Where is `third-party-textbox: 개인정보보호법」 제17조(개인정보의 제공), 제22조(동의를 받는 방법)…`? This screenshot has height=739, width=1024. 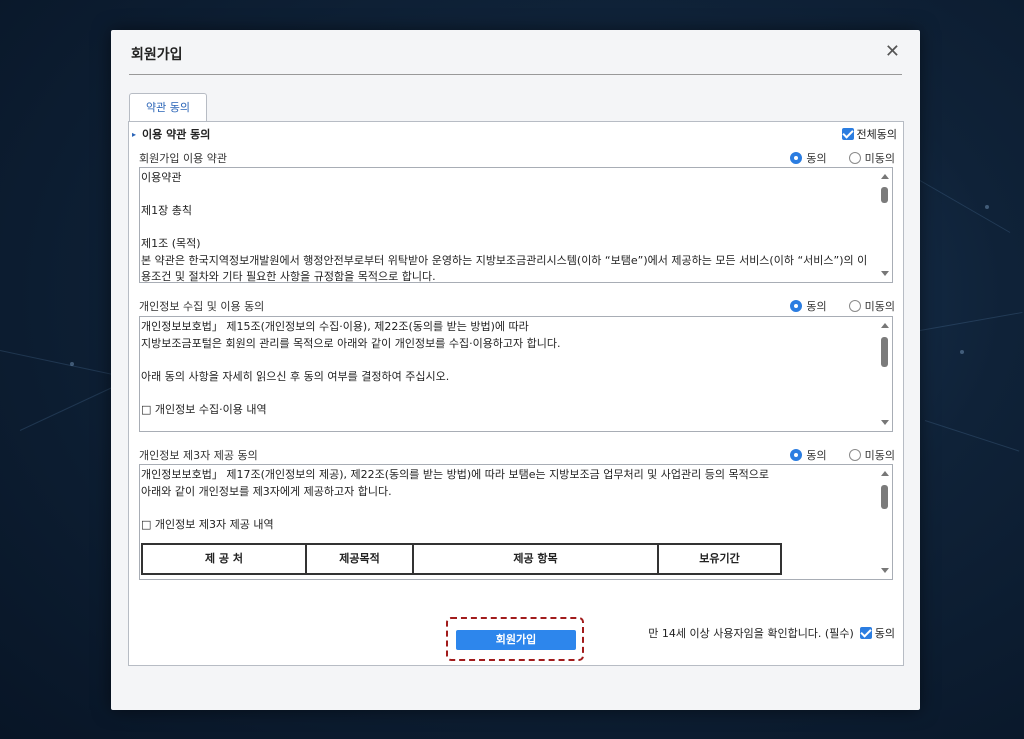
third-party-textbox: 개인정보보호법」 제17조(개인정보의 제공), 제22조(동의를 받는 방법)… is located at coordinates (516, 522).